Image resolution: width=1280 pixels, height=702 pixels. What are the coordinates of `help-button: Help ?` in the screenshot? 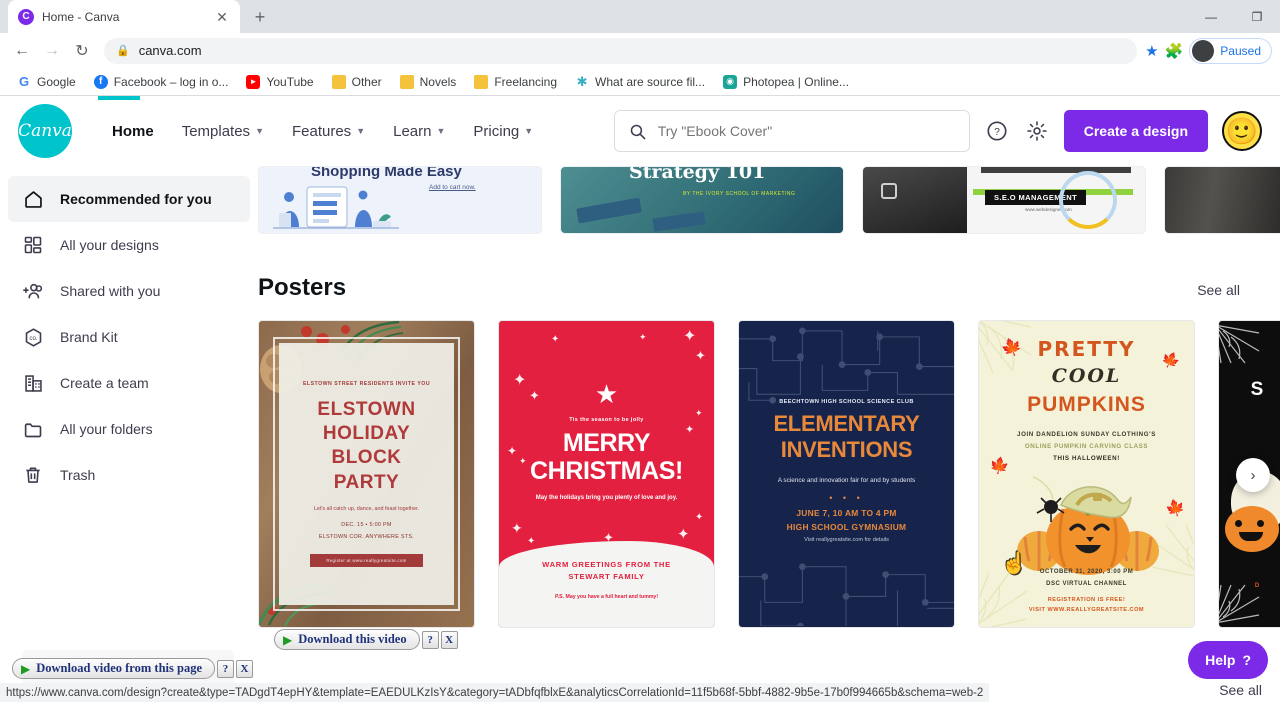 It's located at (1228, 660).